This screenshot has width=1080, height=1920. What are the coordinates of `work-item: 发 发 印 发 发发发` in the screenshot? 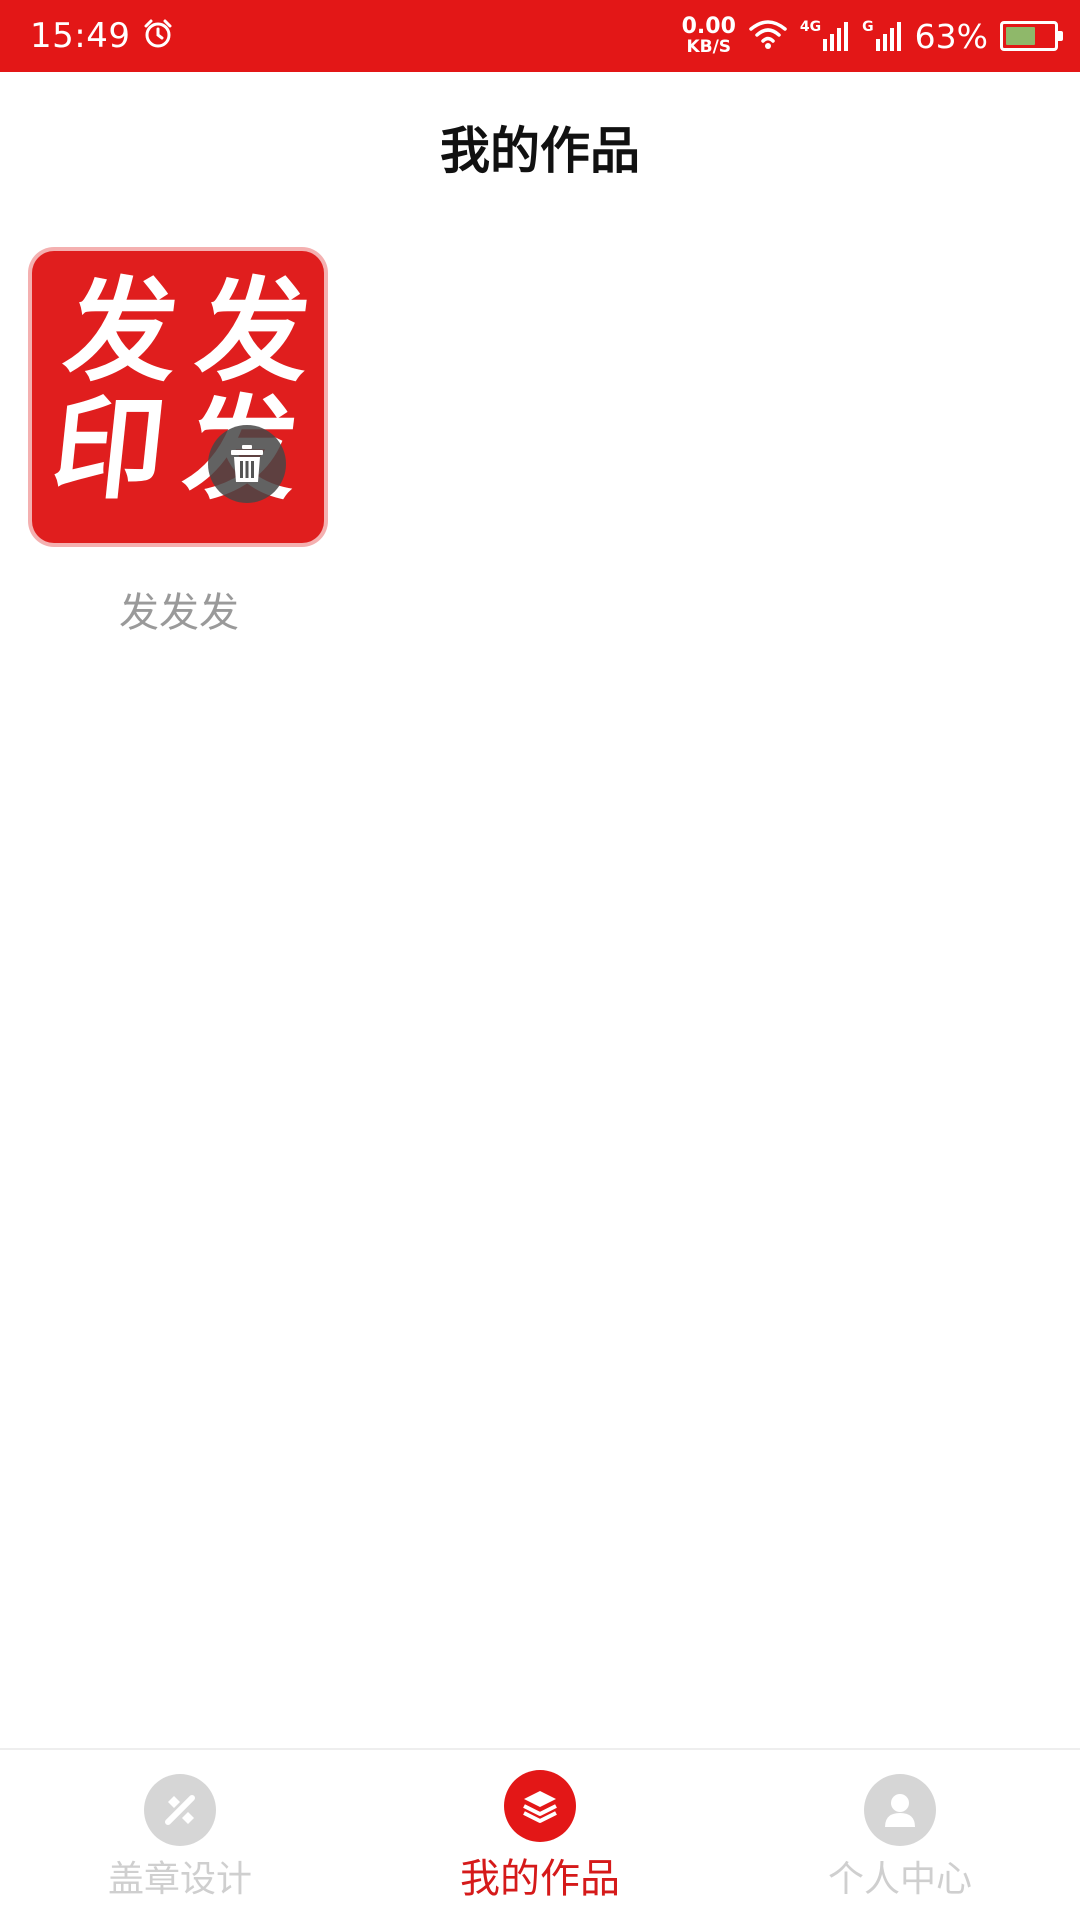 It's located at (179, 443).